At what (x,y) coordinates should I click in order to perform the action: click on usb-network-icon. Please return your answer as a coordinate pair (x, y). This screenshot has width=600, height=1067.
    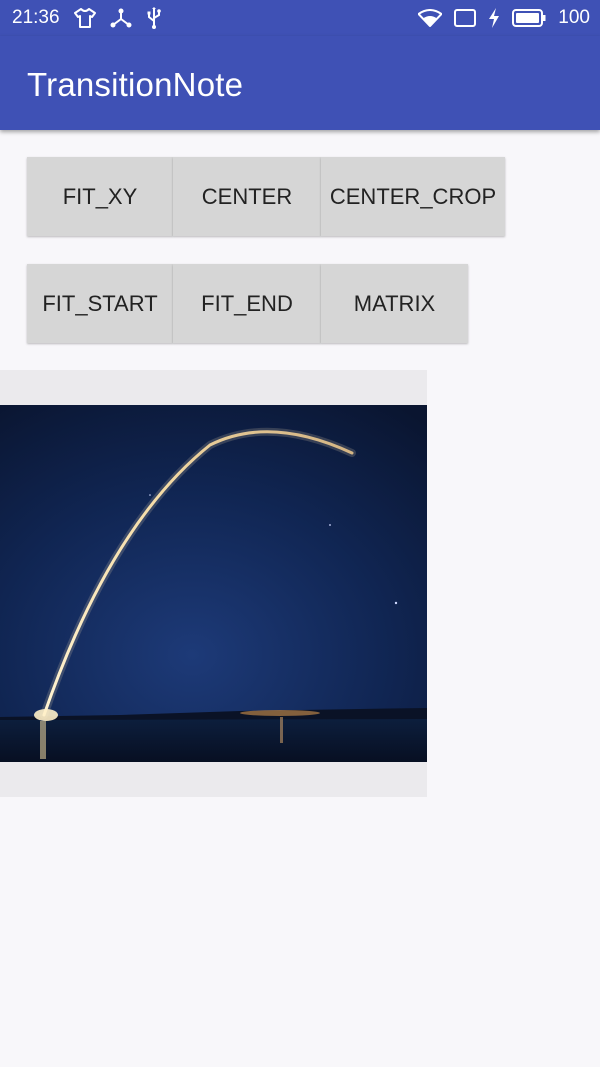
    Looking at the image, I should click on (121, 18).